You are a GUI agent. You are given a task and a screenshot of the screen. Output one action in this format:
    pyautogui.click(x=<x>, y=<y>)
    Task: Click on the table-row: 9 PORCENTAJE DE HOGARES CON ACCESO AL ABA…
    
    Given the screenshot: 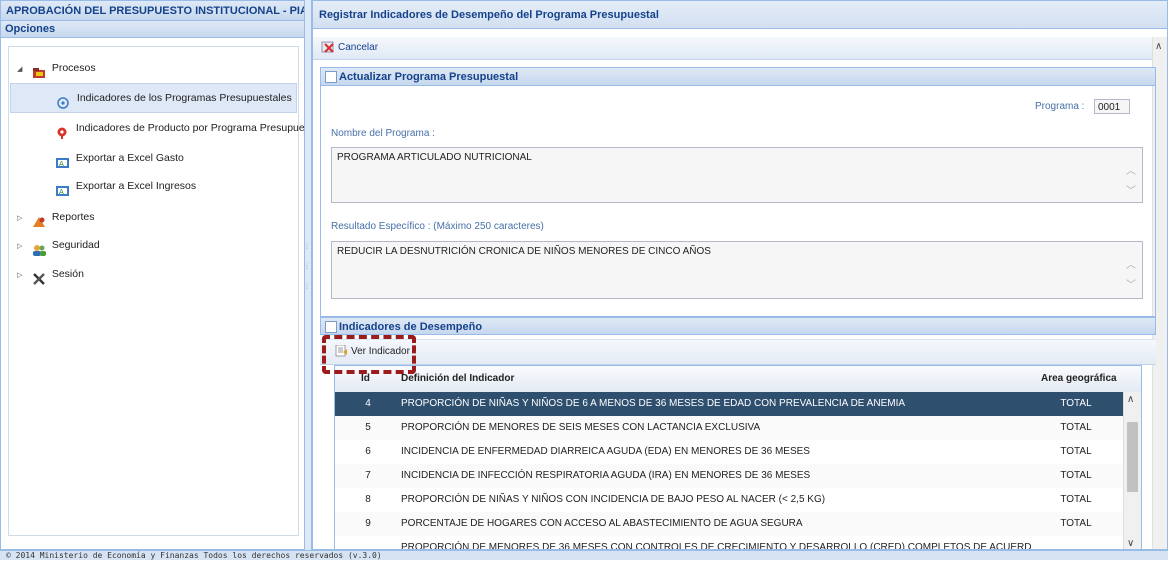 What is the action you would take?
    pyautogui.click(x=730, y=524)
    